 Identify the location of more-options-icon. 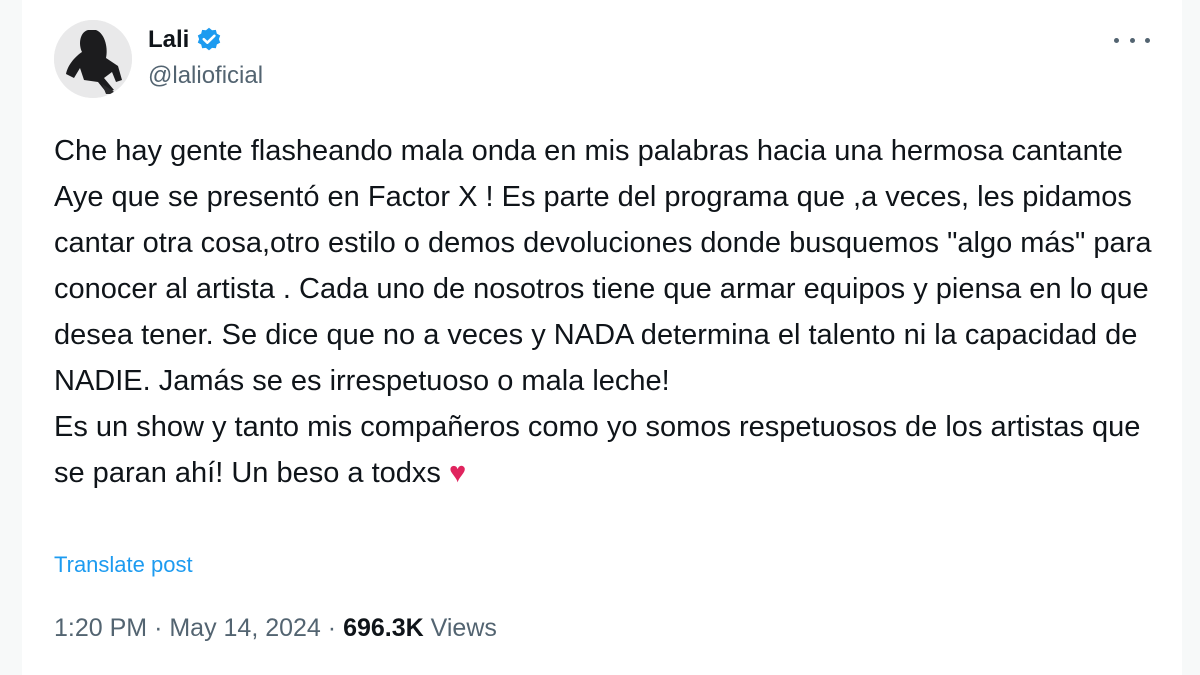
(1132, 40).